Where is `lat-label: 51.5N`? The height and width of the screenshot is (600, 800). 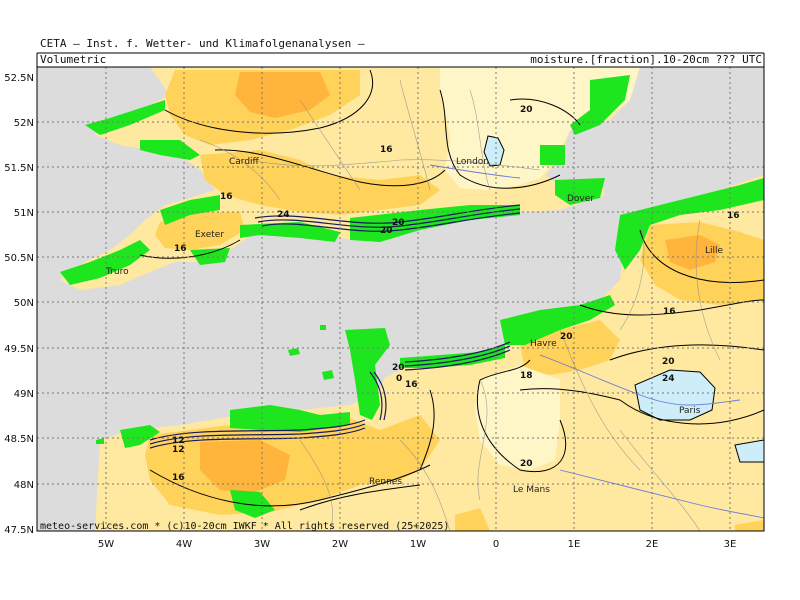 lat-label: 51.5N is located at coordinates (19, 168).